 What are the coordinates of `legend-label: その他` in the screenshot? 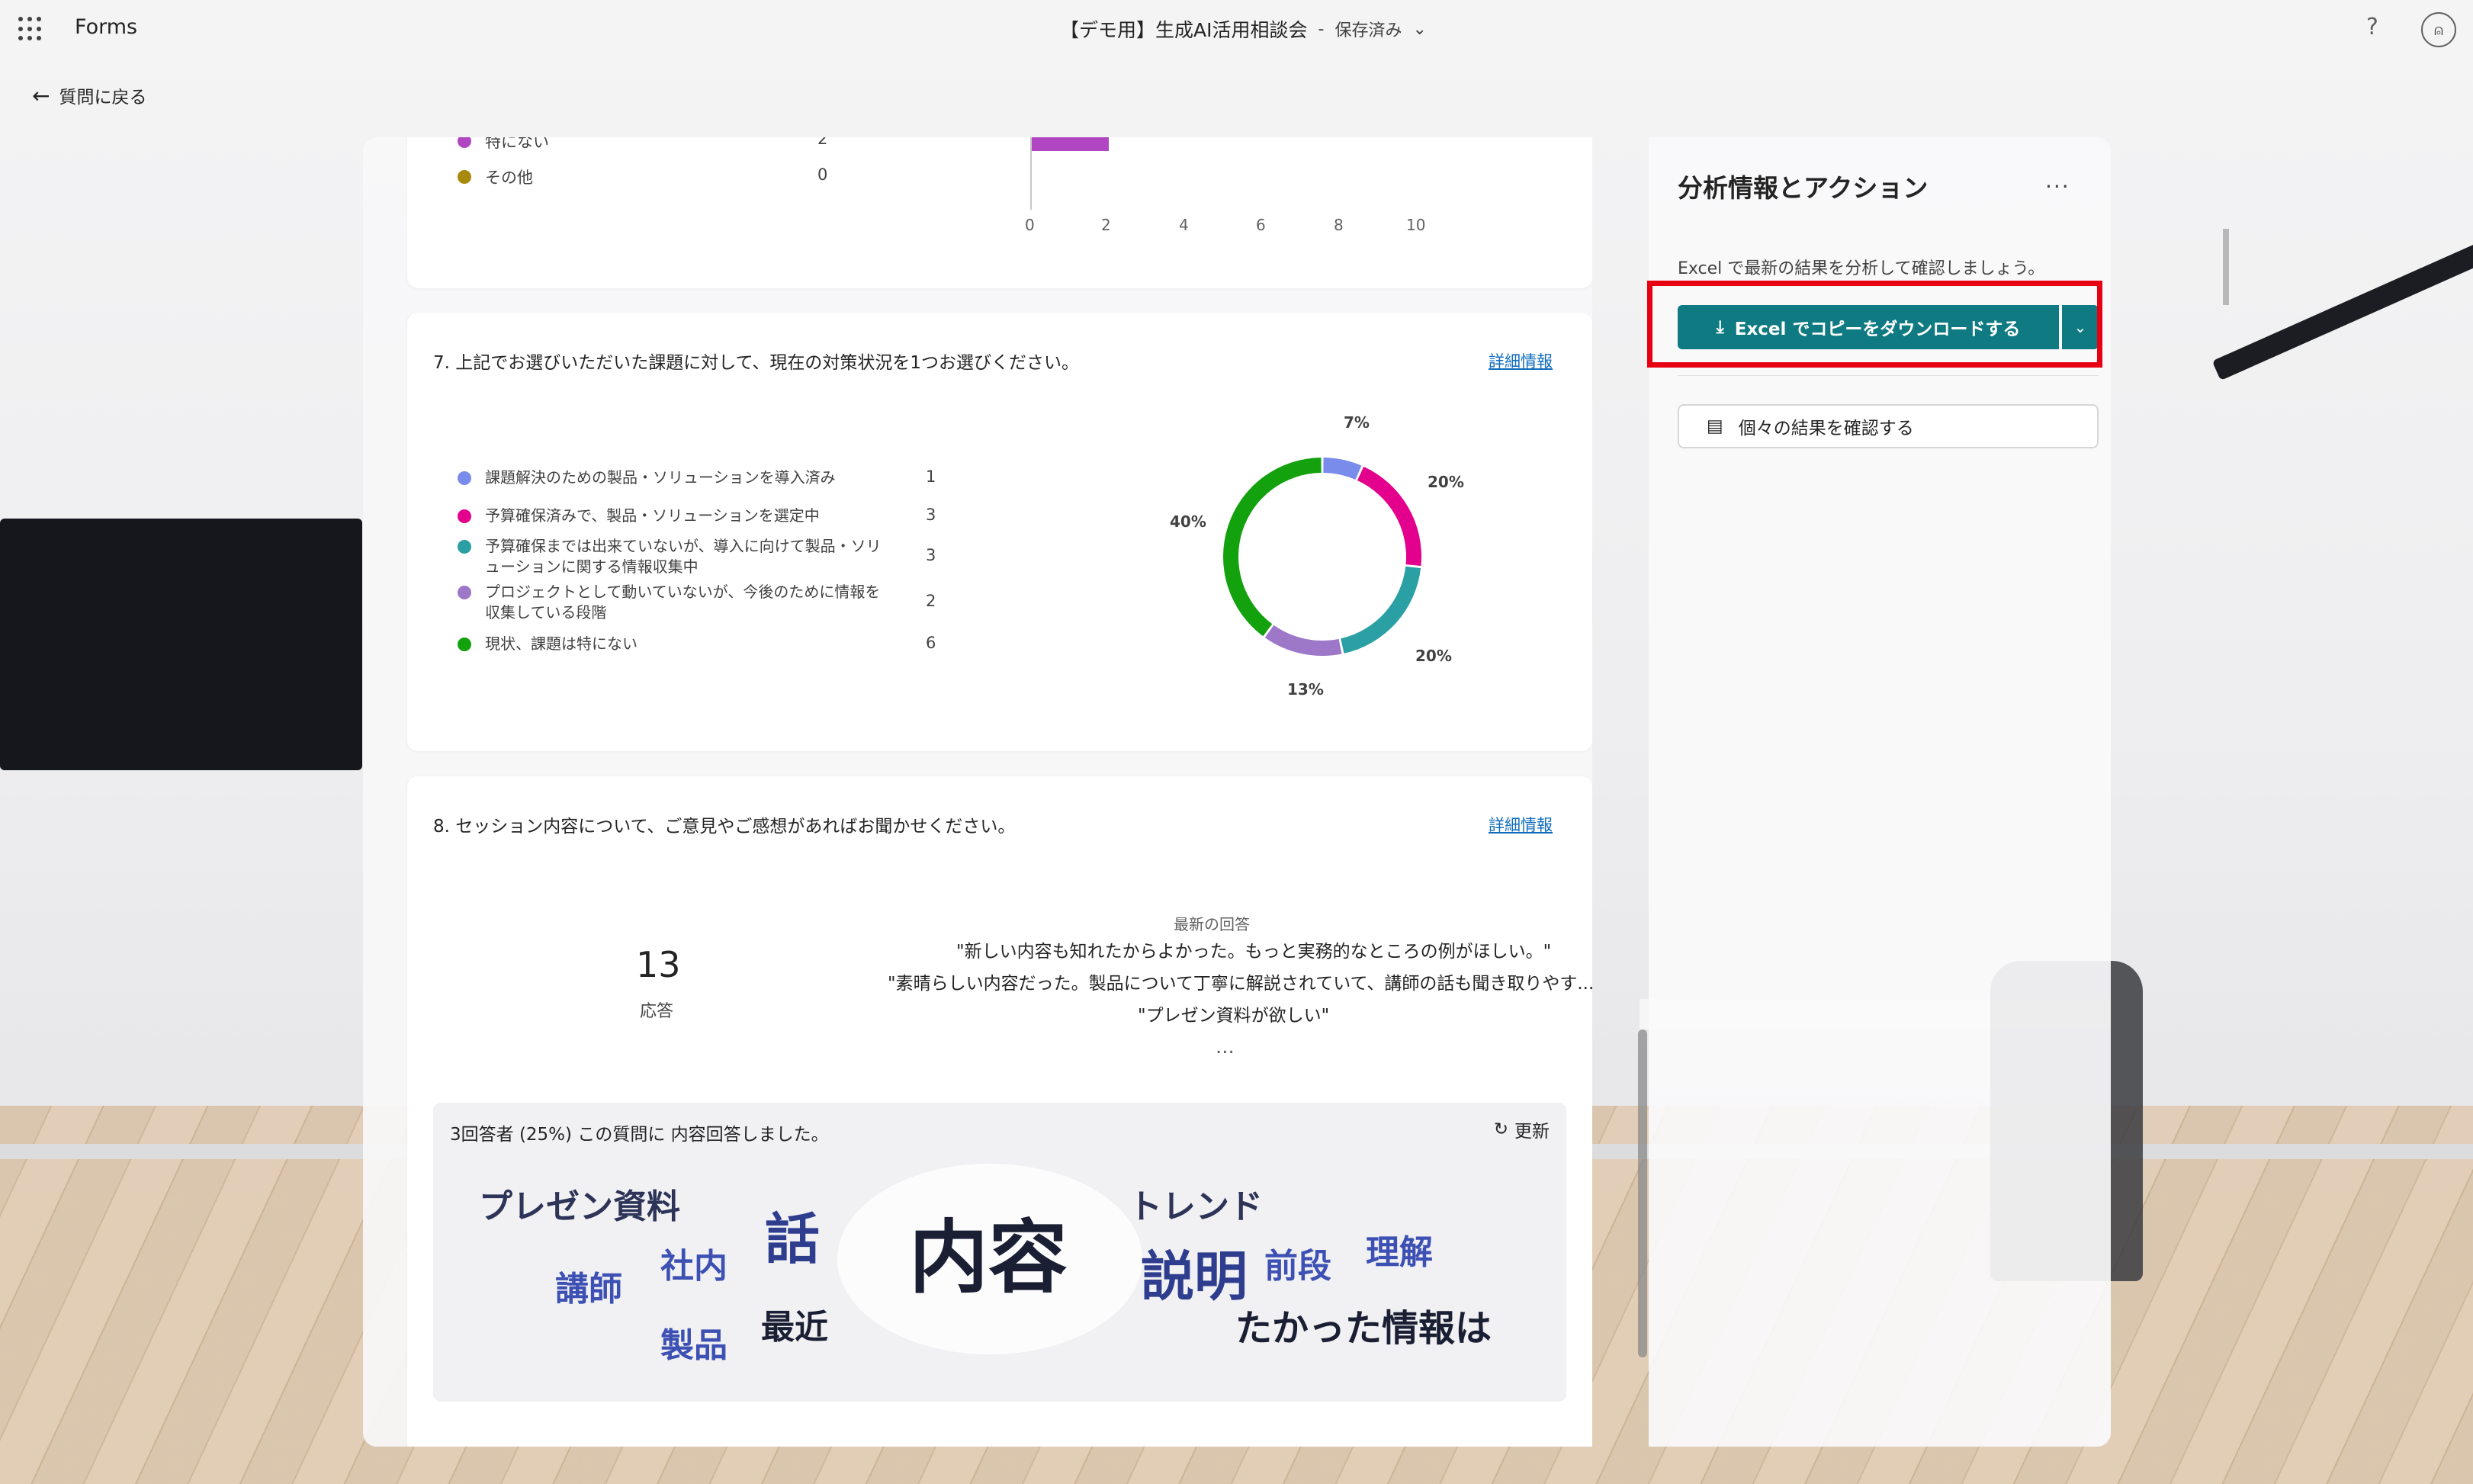 It's located at (509, 178).